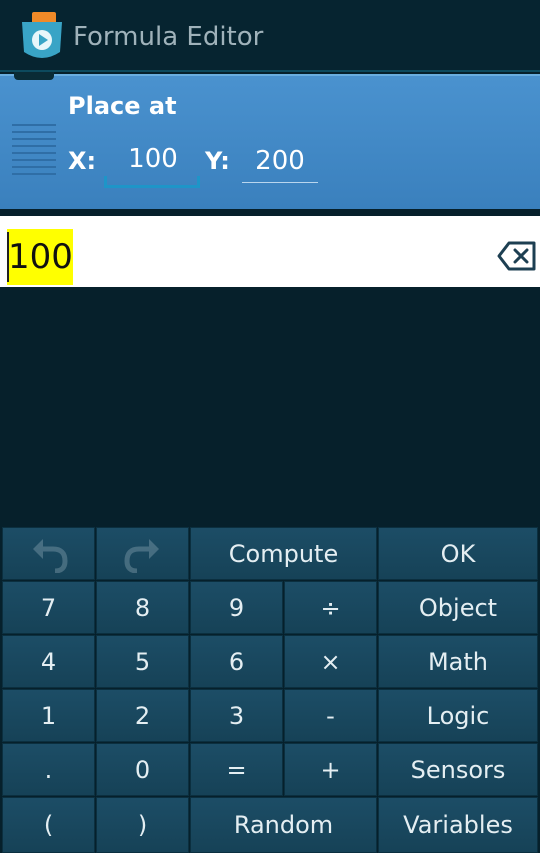 The width and height of the screenshot is (540, 853). Describe the element at coordinates (48, 825) in the screenshot. I see `key-left-paren: (` at that location.